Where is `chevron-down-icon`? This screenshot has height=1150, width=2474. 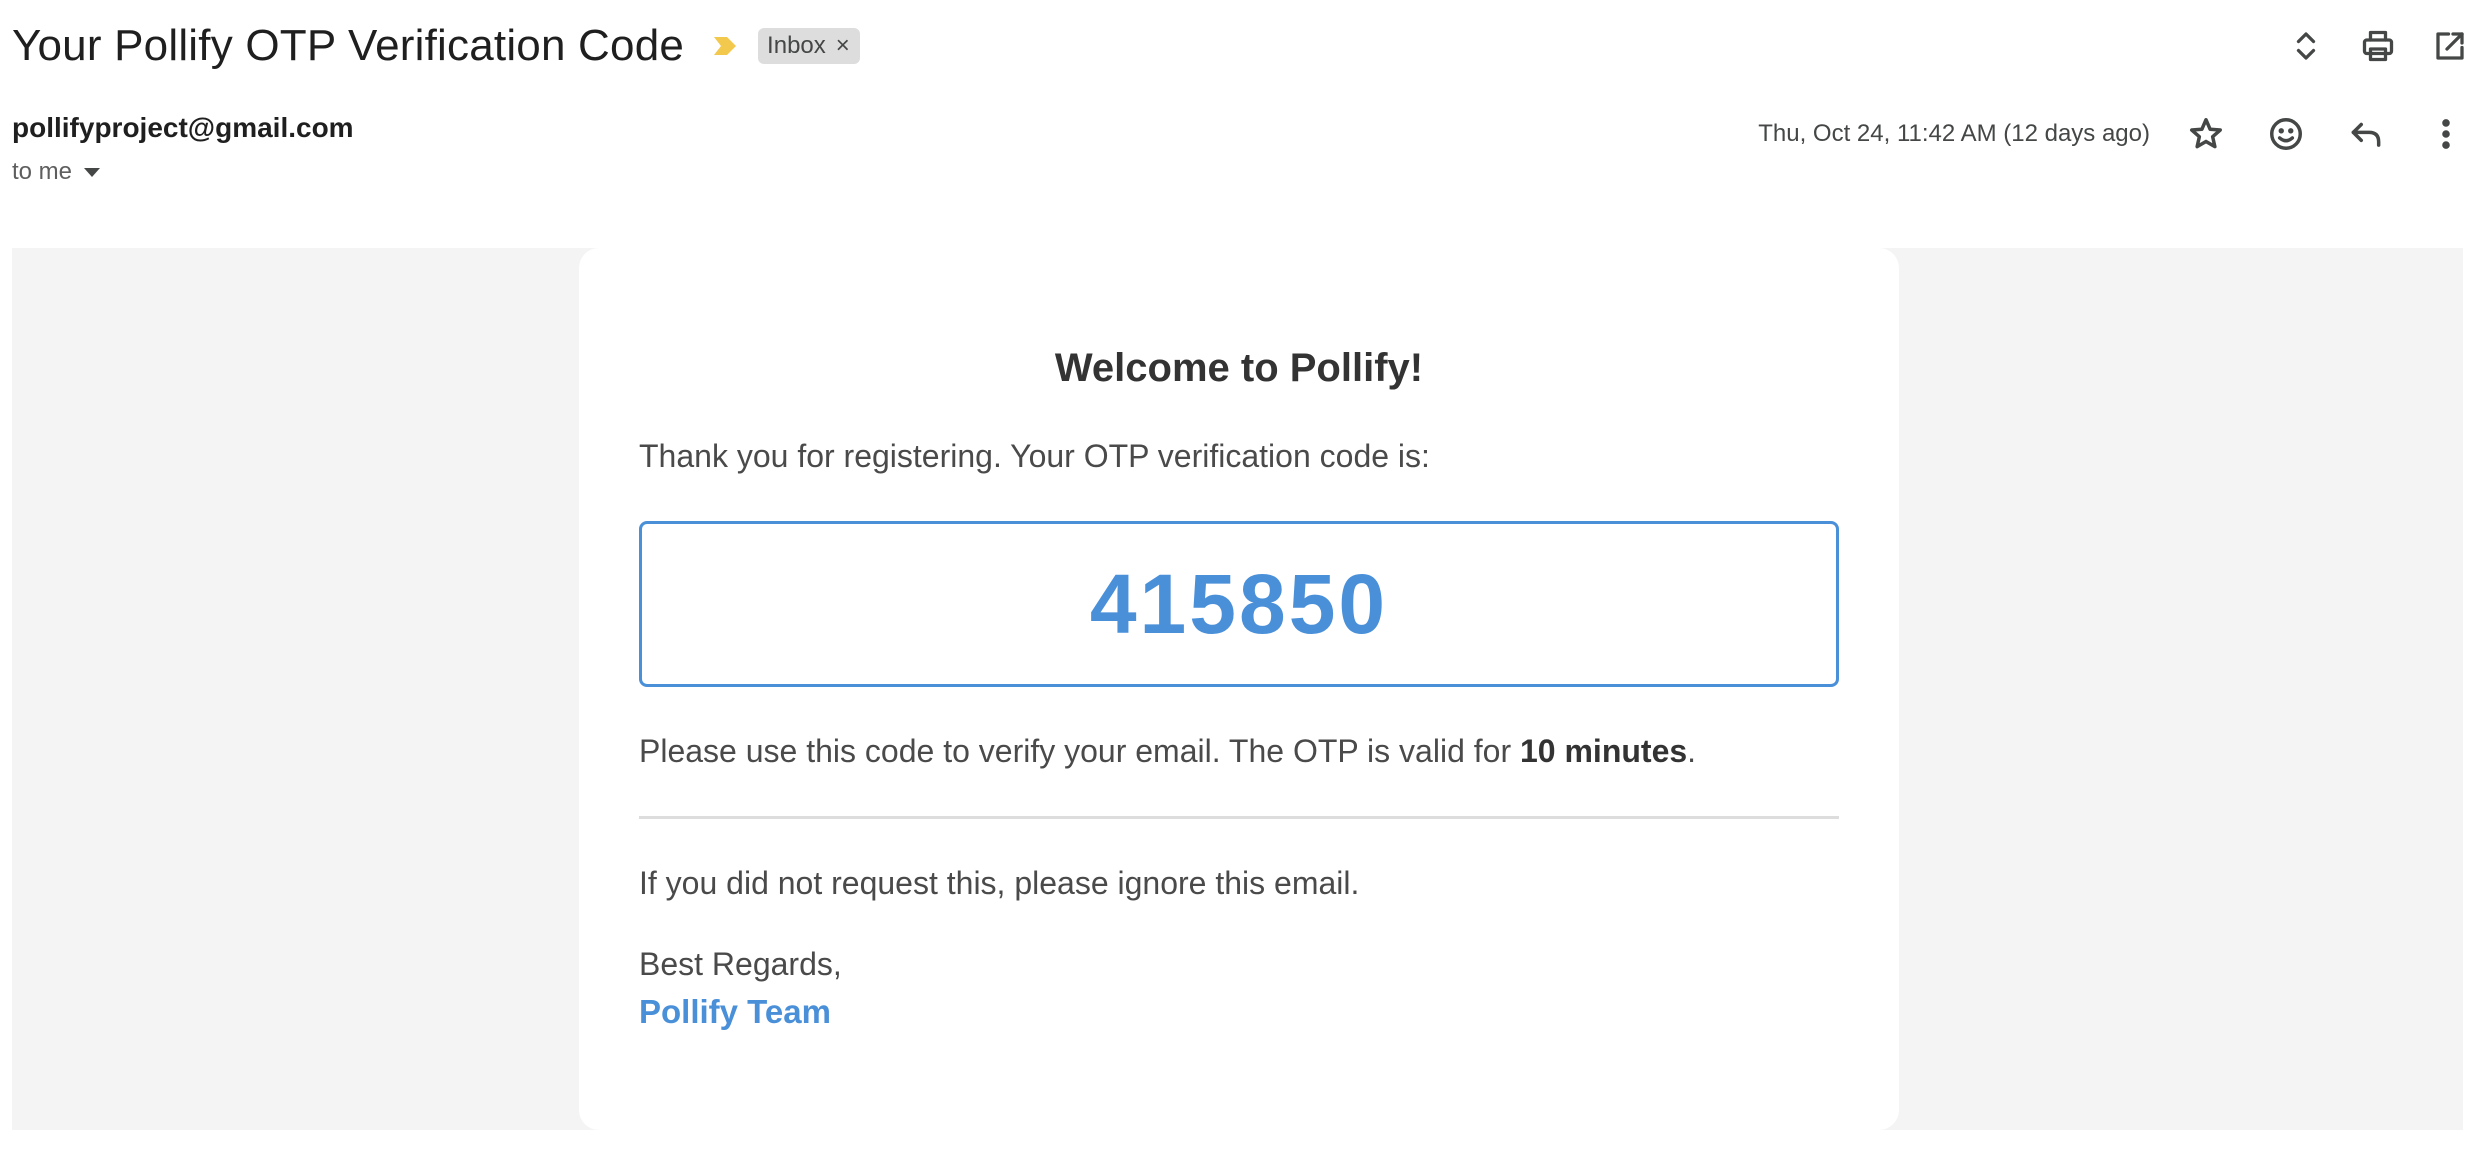
chevron-down-icon is located at coordinates (92, 172).